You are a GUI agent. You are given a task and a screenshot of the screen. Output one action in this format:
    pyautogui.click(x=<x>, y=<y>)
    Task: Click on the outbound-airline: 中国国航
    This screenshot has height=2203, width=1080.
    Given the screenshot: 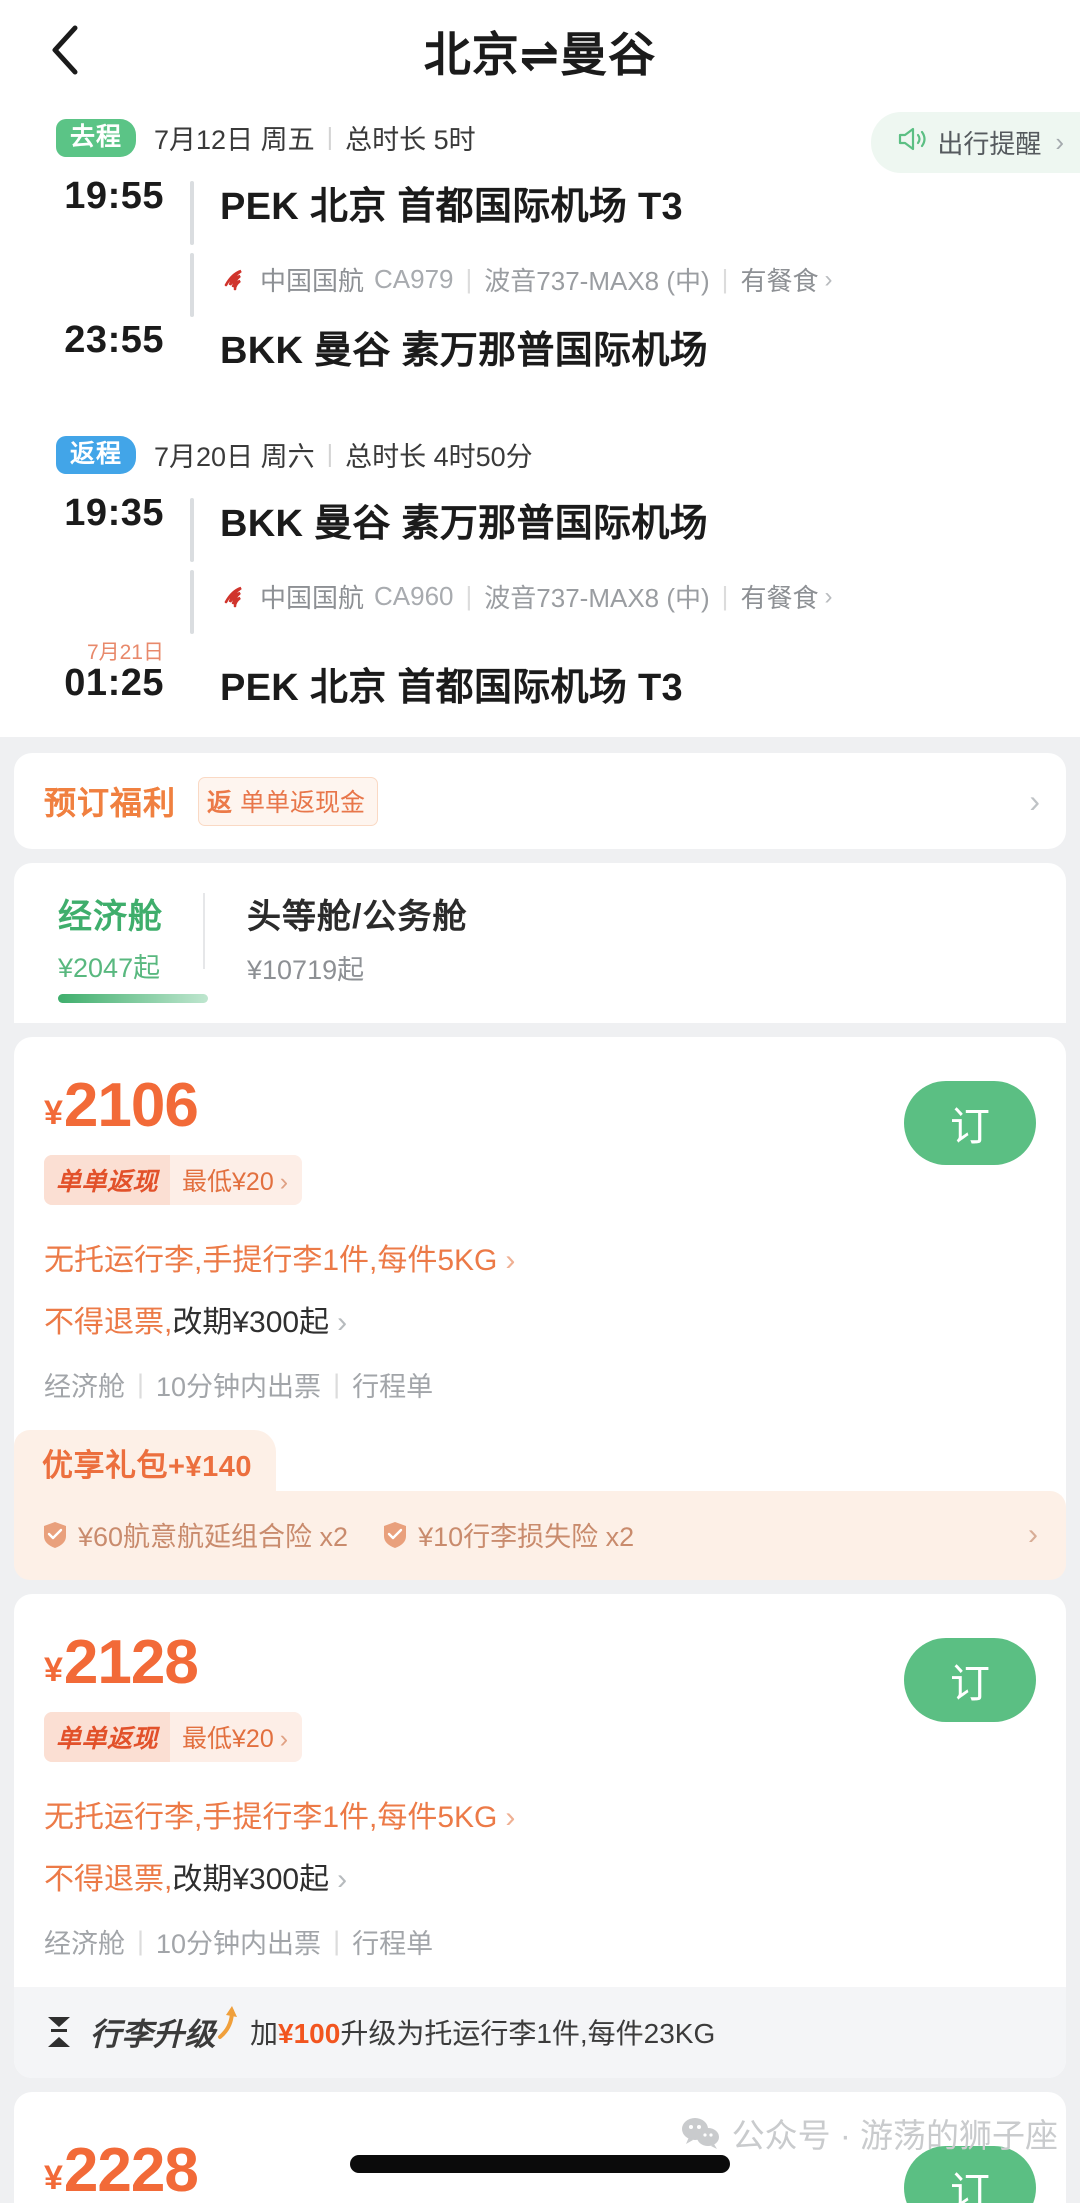 What is the action you would take?
    pyautogui.click(x=312, y=281)
    